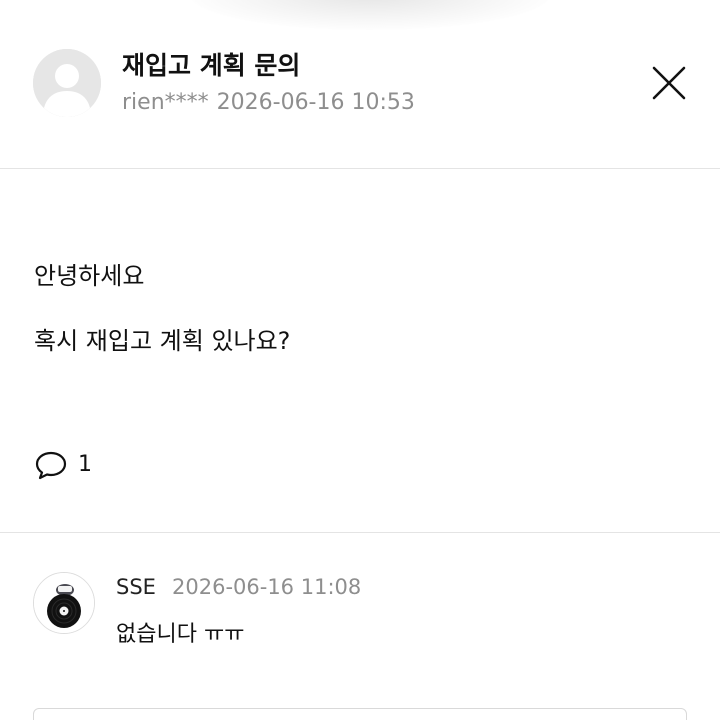 This screenshot has width=720, height=720. Describe the element at coordinates (51, 465) in the screenshot. I see `speech-bubble-icon` at that location.